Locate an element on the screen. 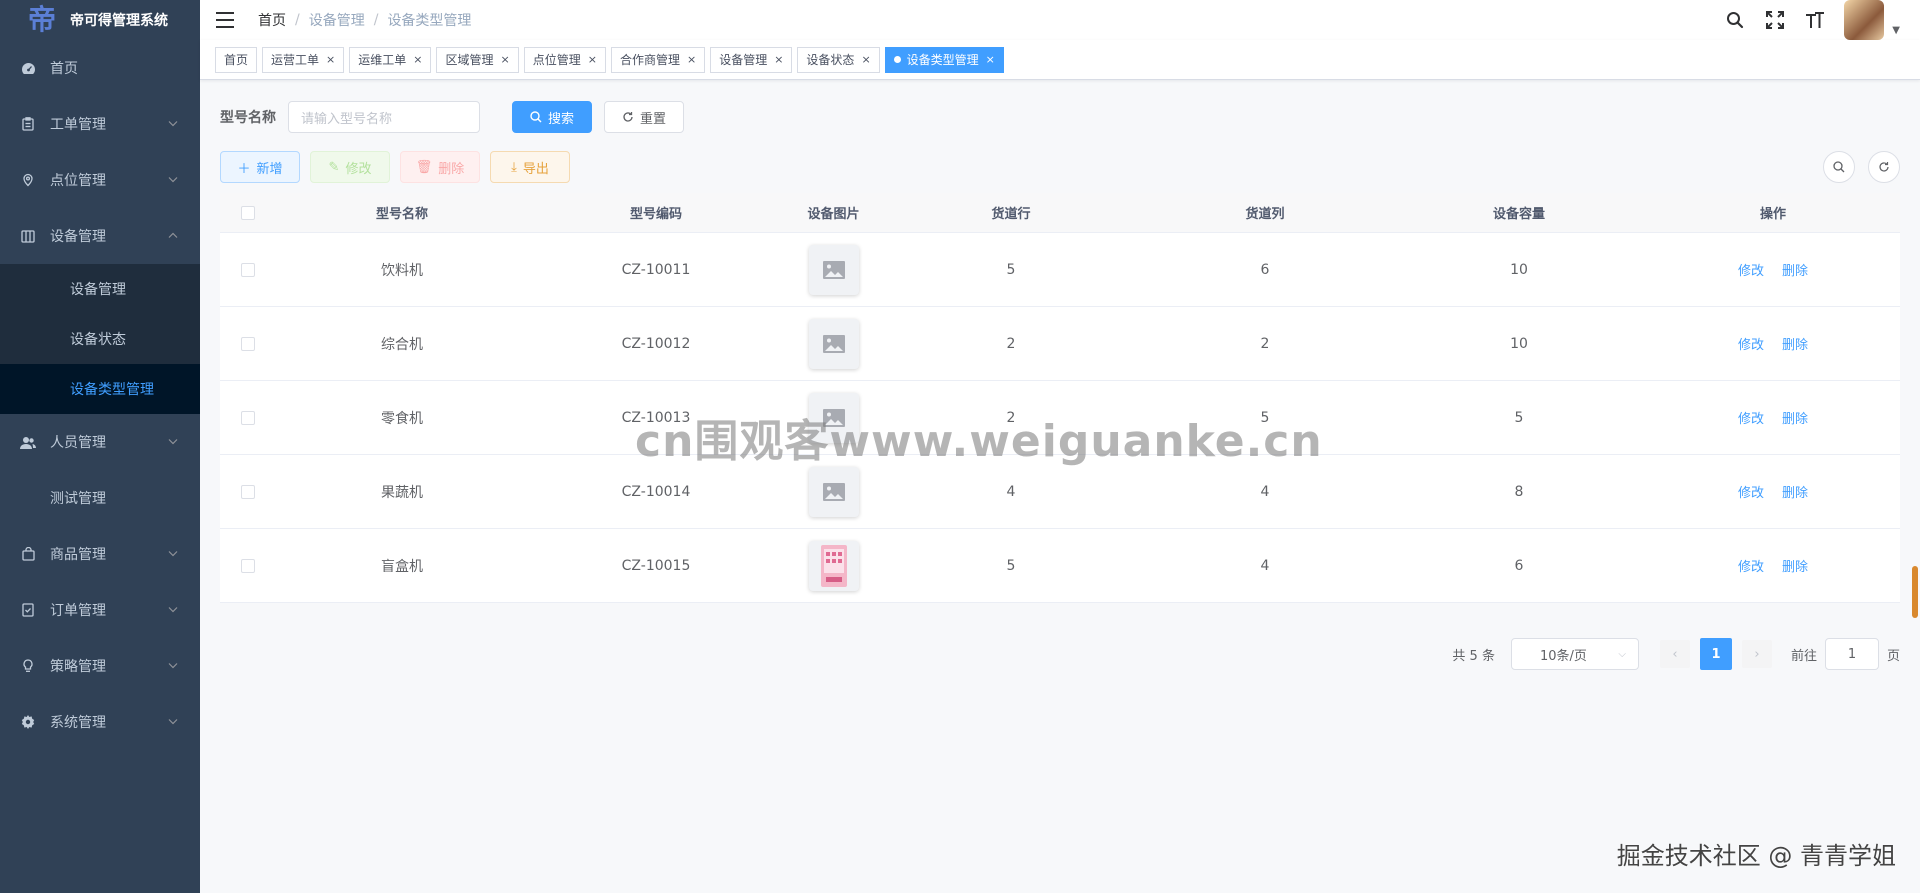  tab-6: 设备管理 × is located at coordinates (751, 59).